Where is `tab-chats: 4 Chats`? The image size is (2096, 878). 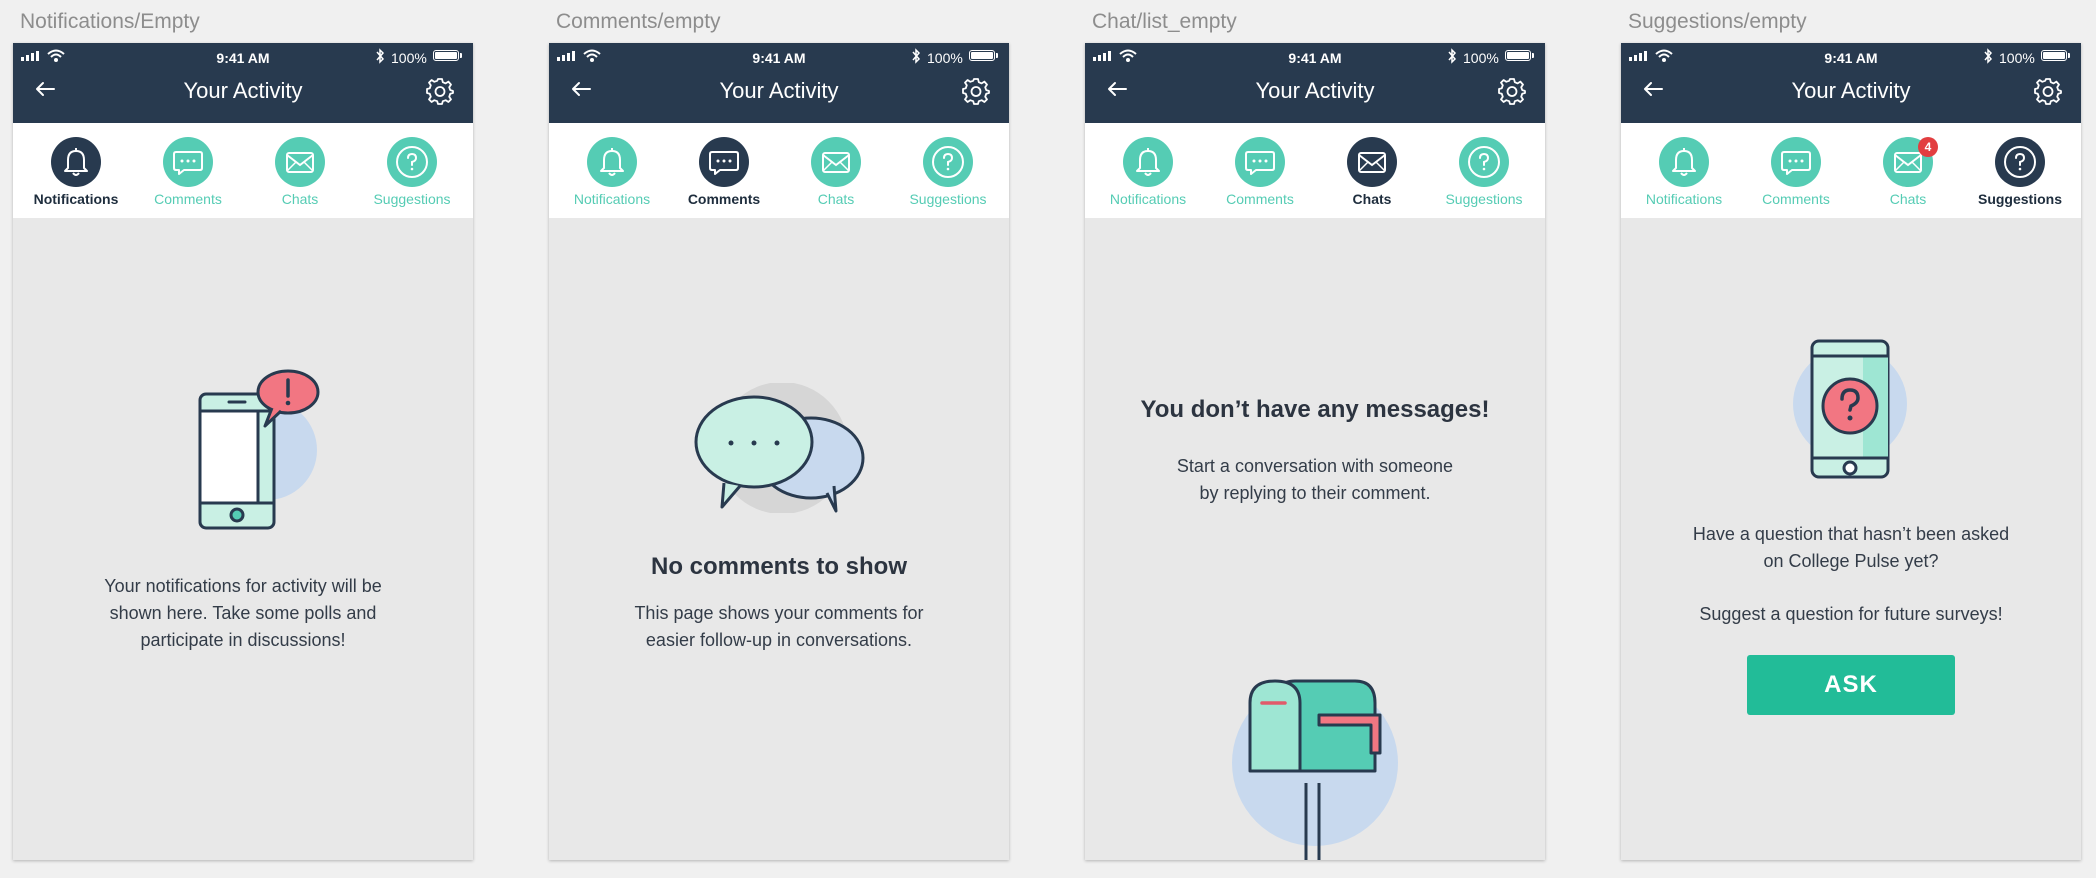 tab-chats: 4 Chats is located at coordinates (1908, 170).